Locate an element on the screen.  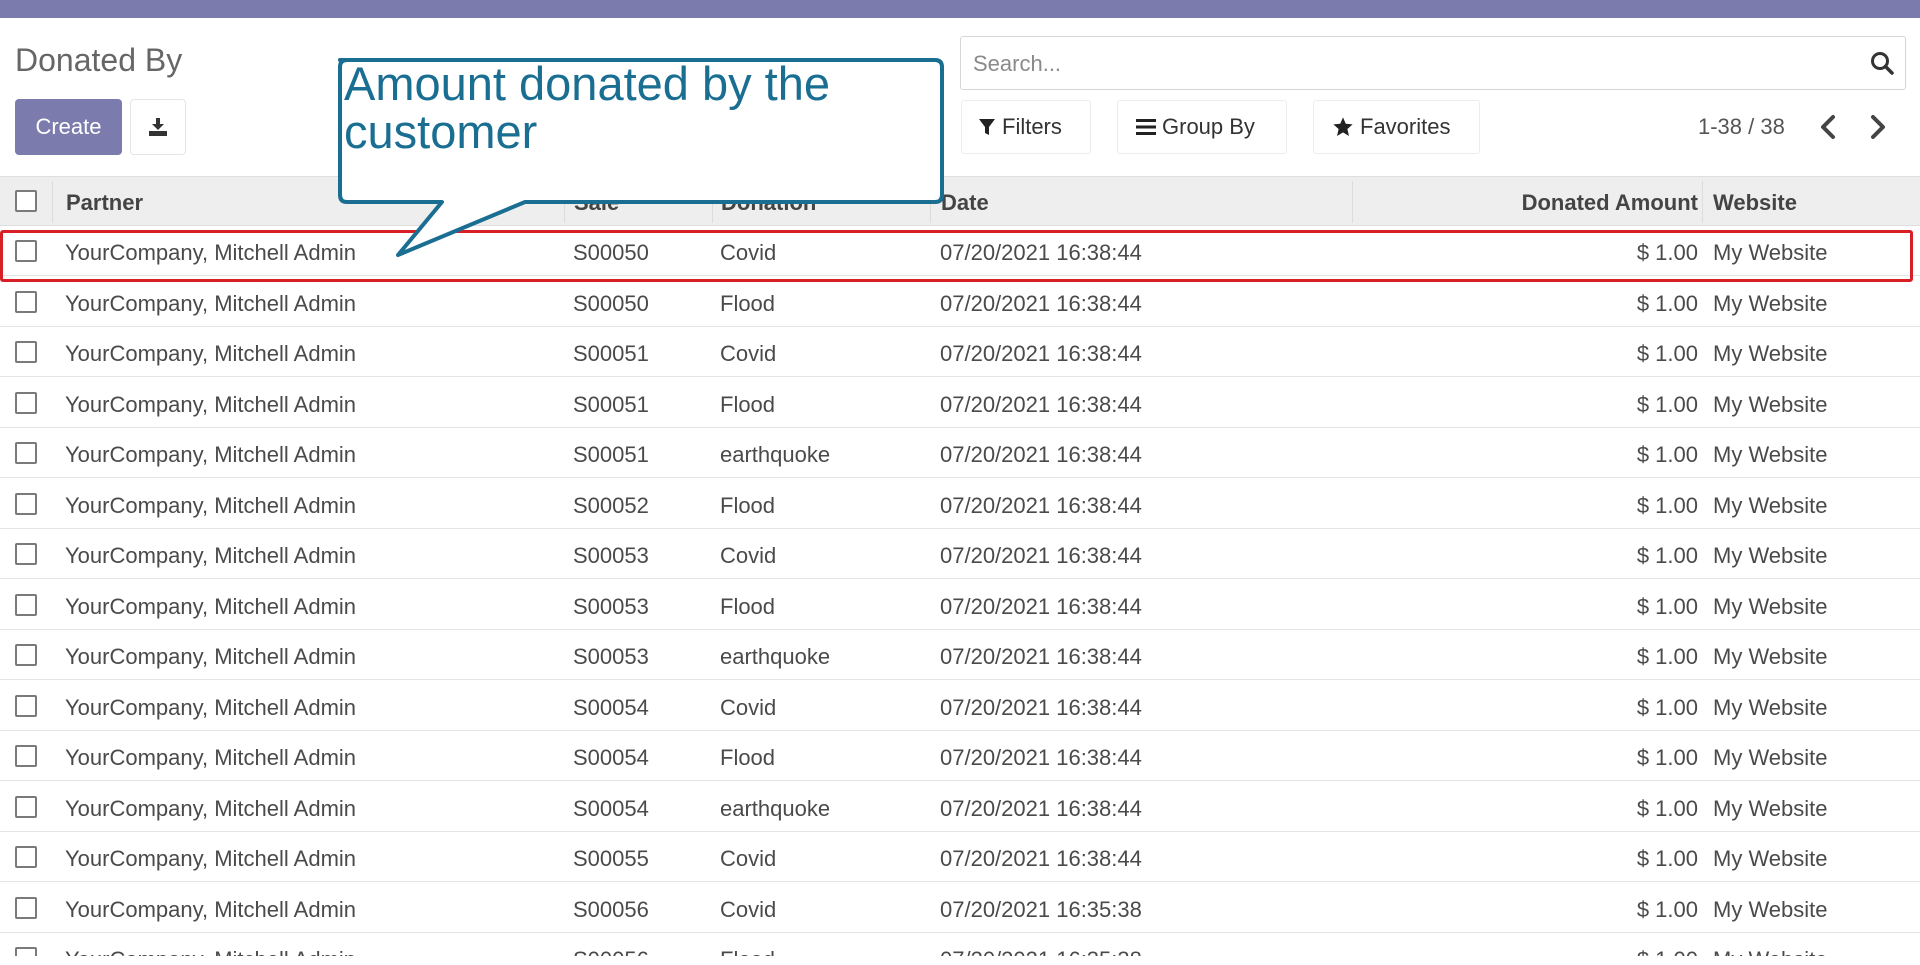
column-header-website: Website is located at coordinates (1755, 203).